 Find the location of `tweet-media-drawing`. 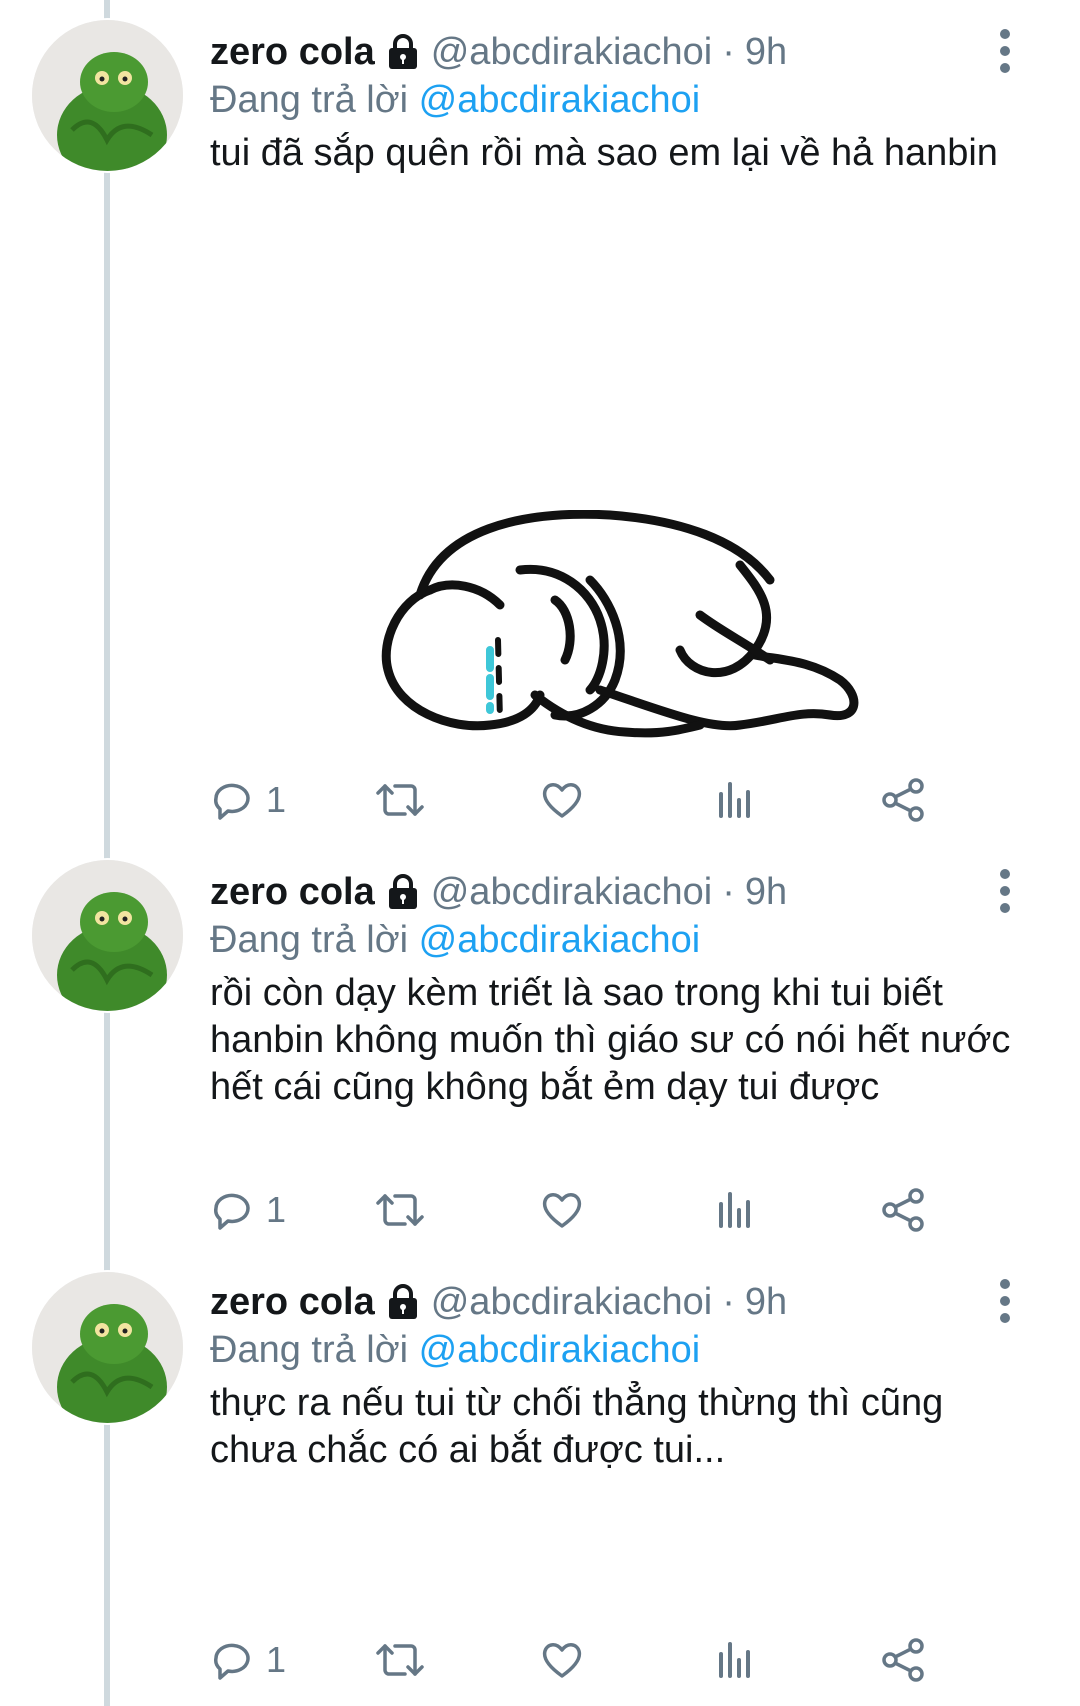

tweet-media-drawing is located at coordinates (640, 639).